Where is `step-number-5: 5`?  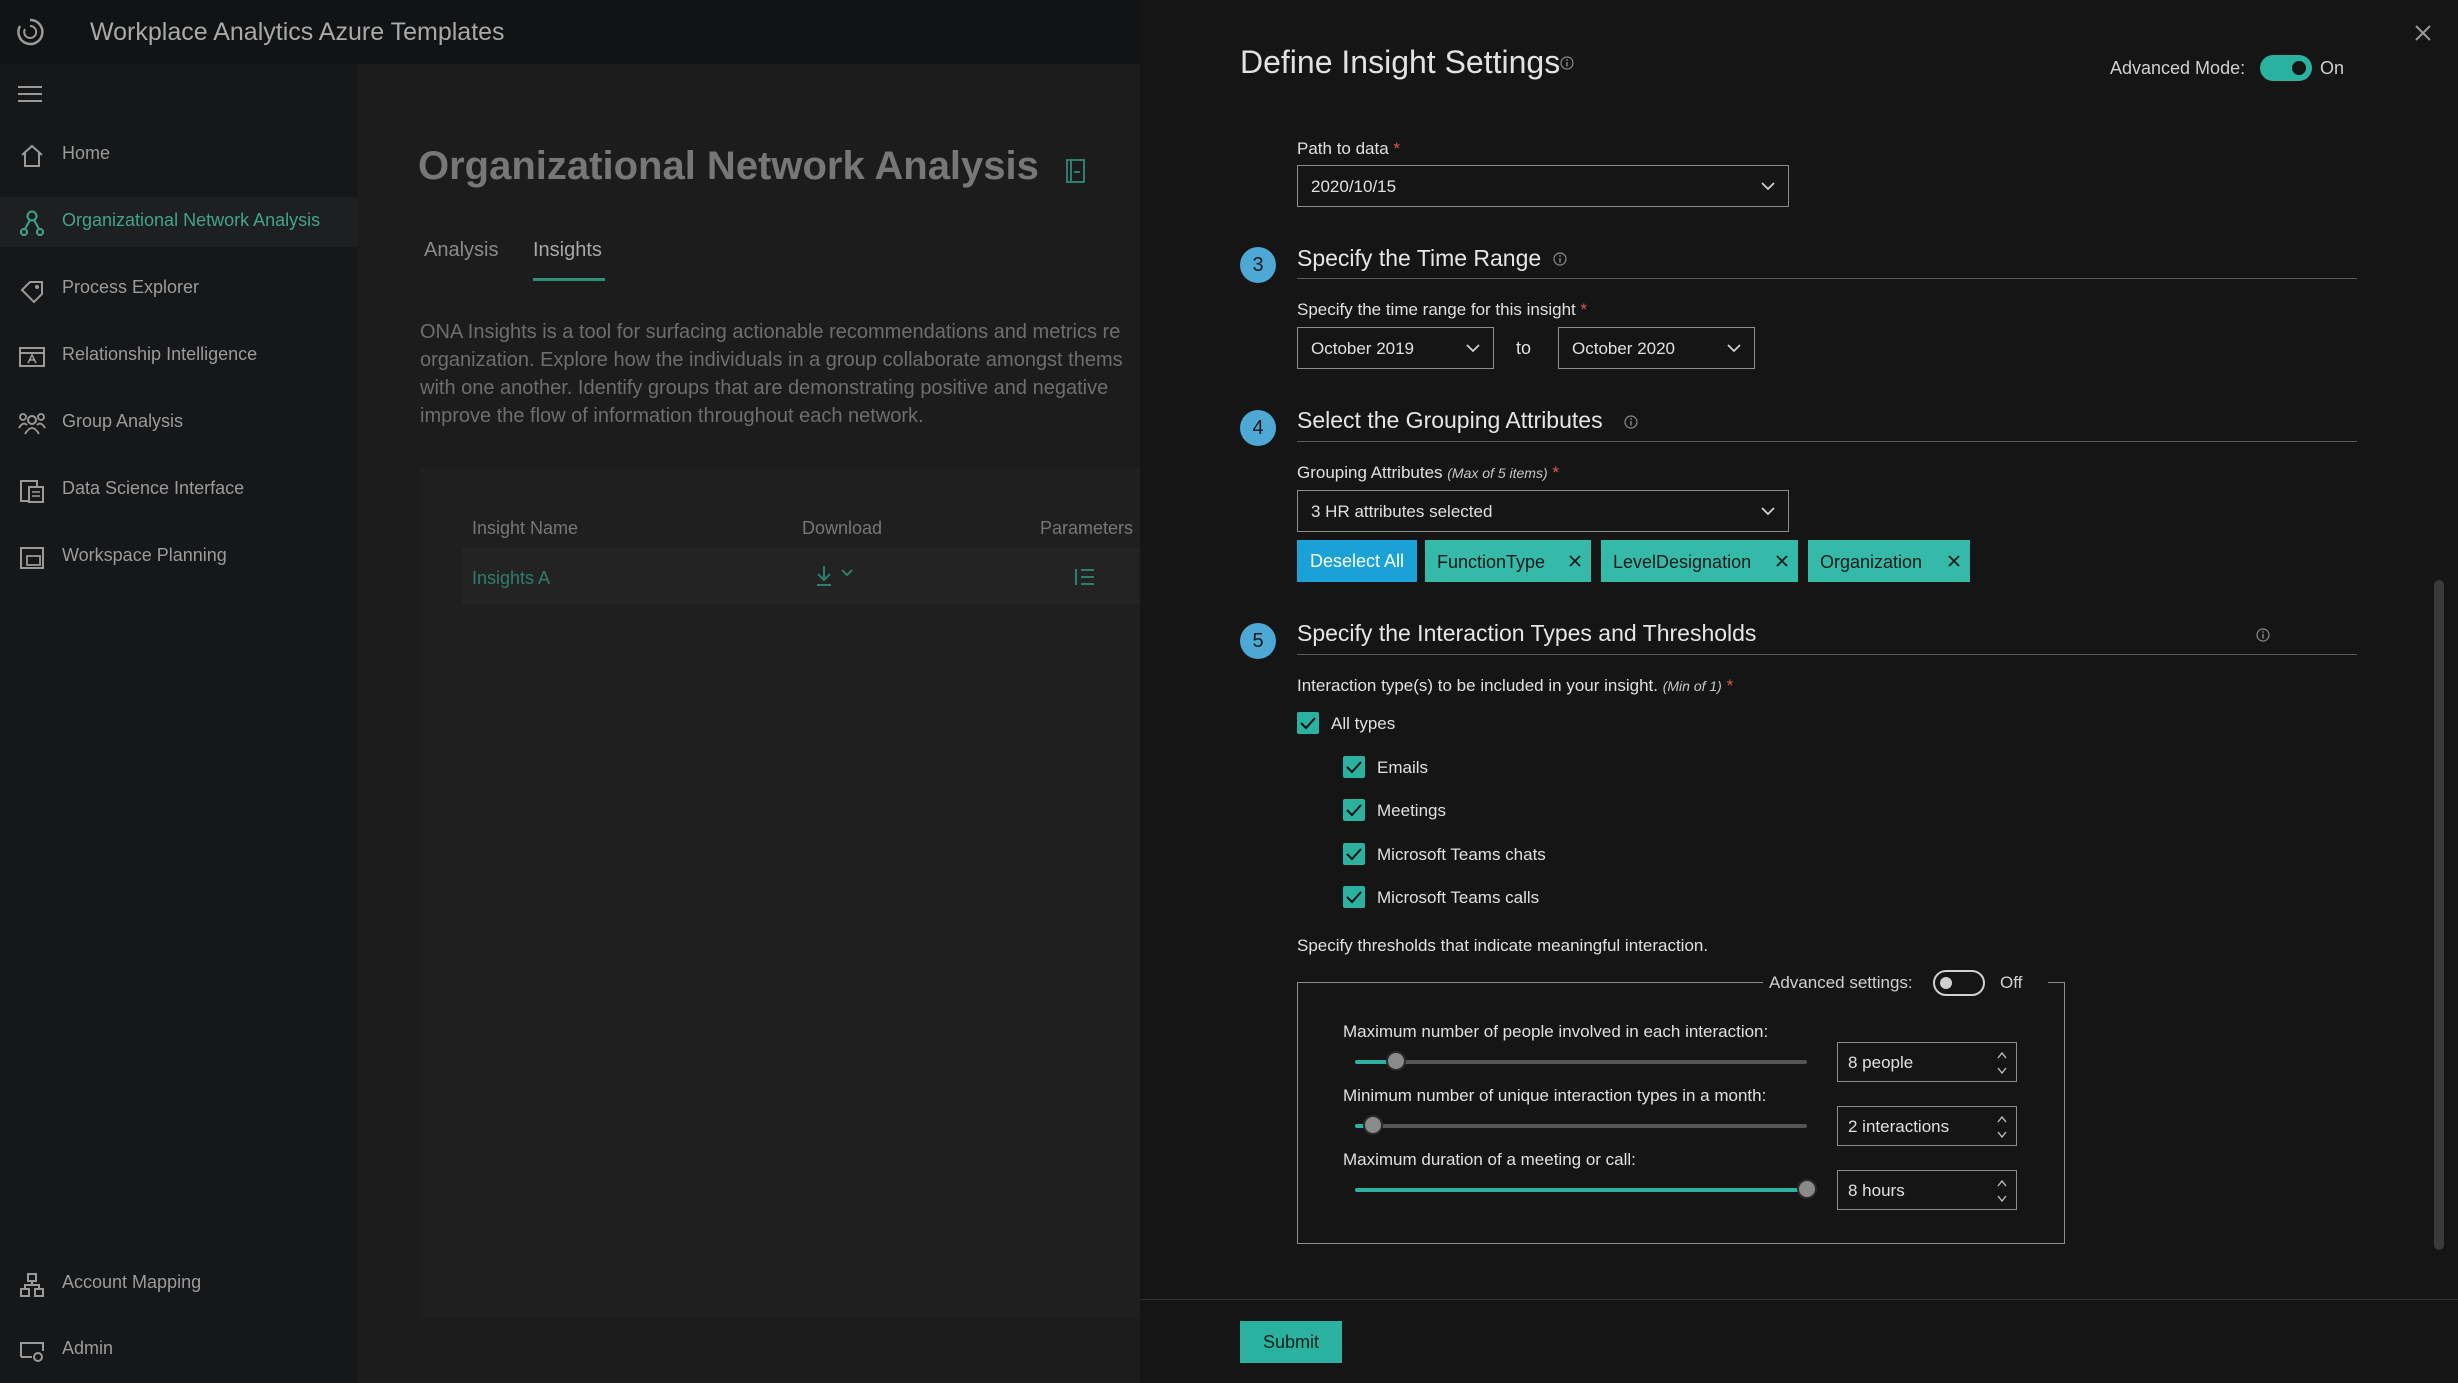
step-number-5: 5 is located at coordinates (1258, 641).